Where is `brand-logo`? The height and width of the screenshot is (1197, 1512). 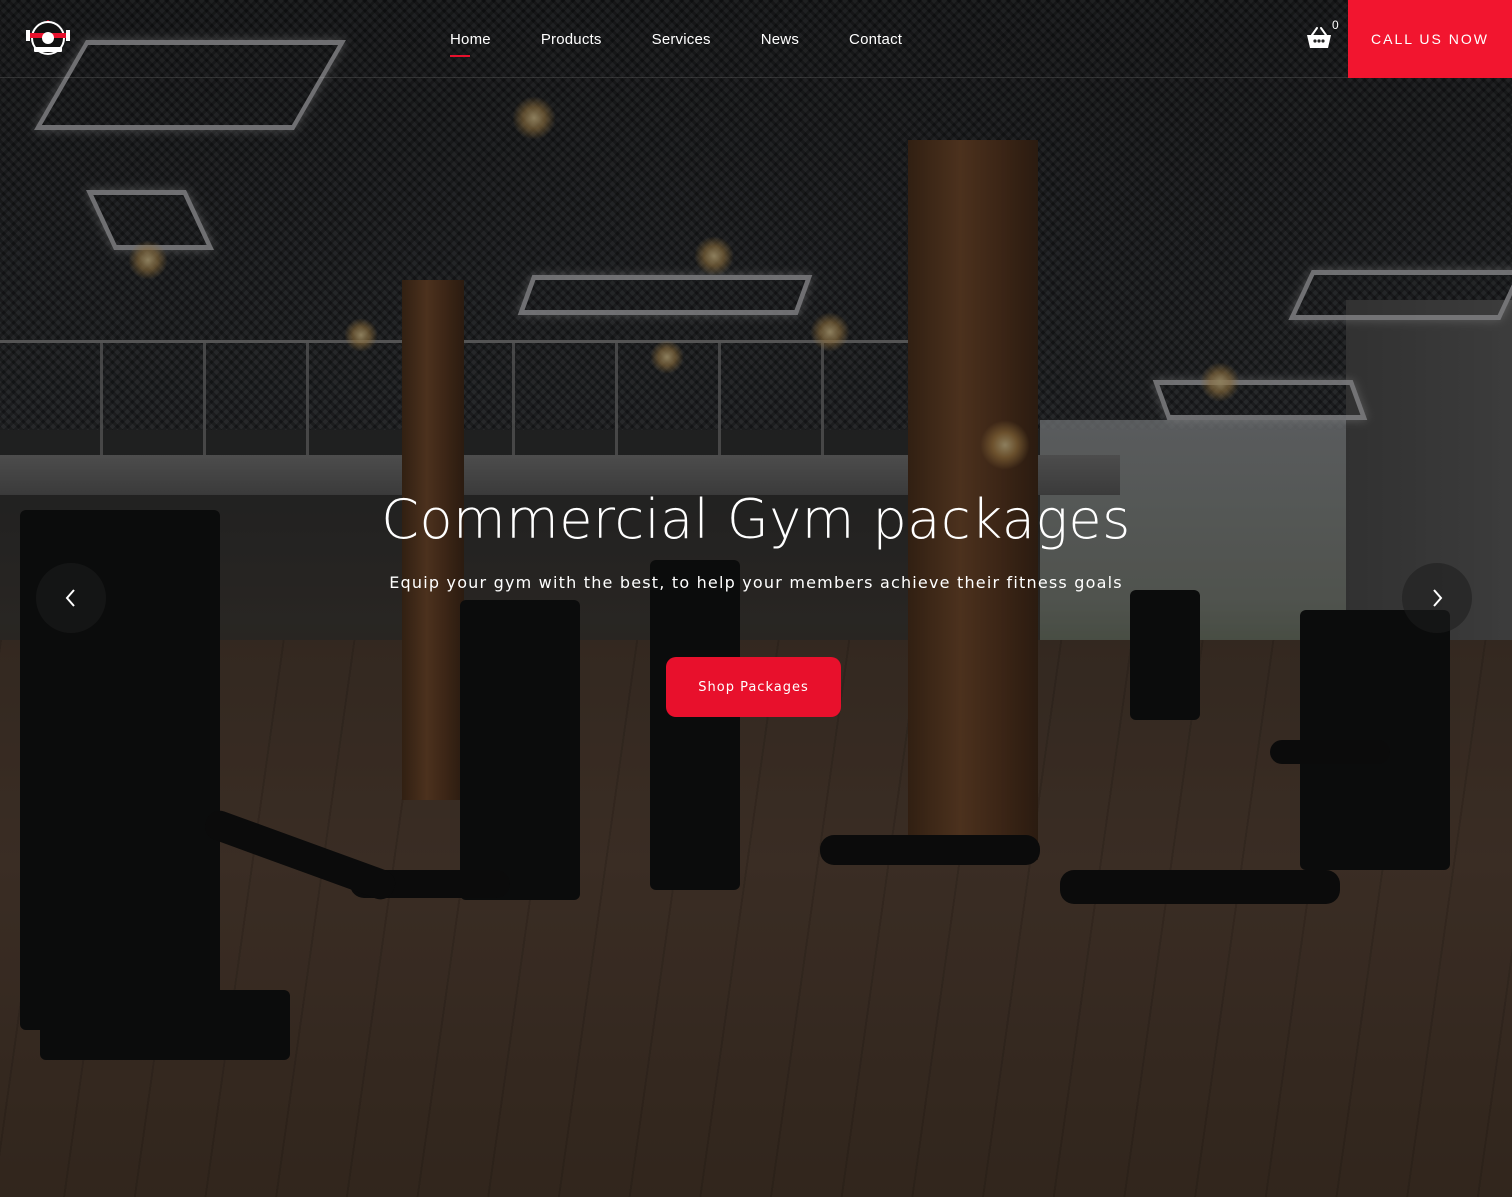 brand-logo is located at coordinates (48, 38).